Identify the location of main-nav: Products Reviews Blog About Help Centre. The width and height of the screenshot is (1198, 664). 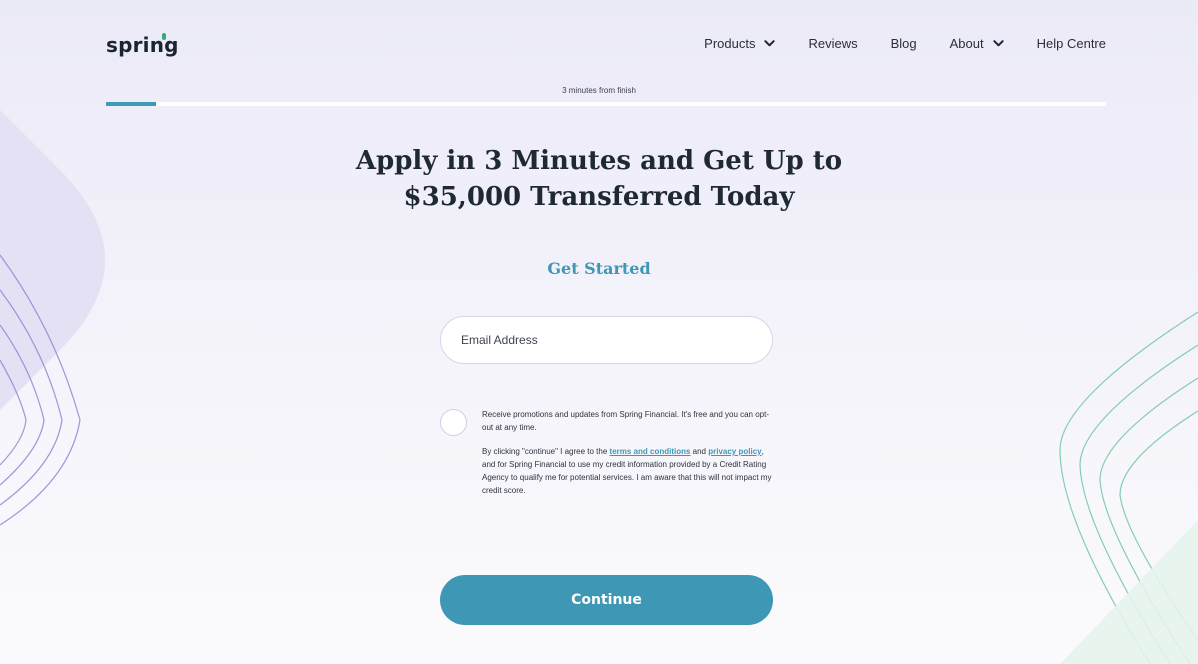
(888, 43).